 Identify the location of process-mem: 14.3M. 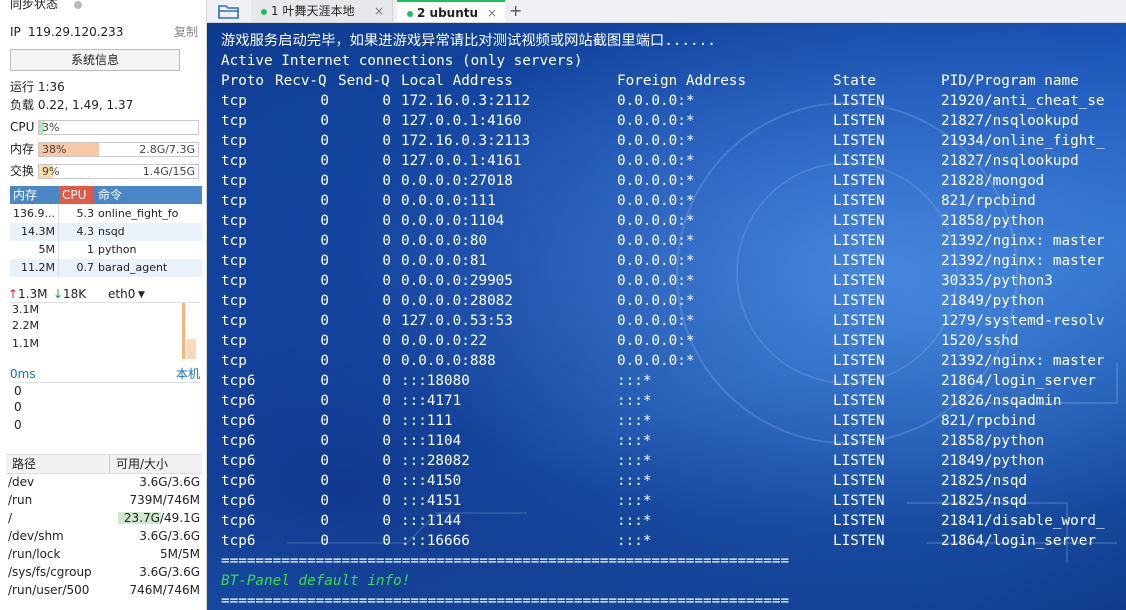
(38, 231).